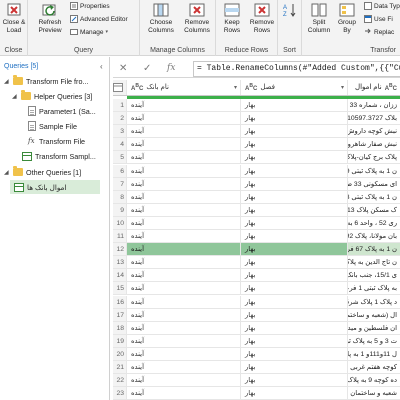 This screenshot has width=400, height=400. What do you see at coordinates (161, 18) in the screenshot?
I see `choose-columns-button: Choose Columns` at bounding box center [161, 18].